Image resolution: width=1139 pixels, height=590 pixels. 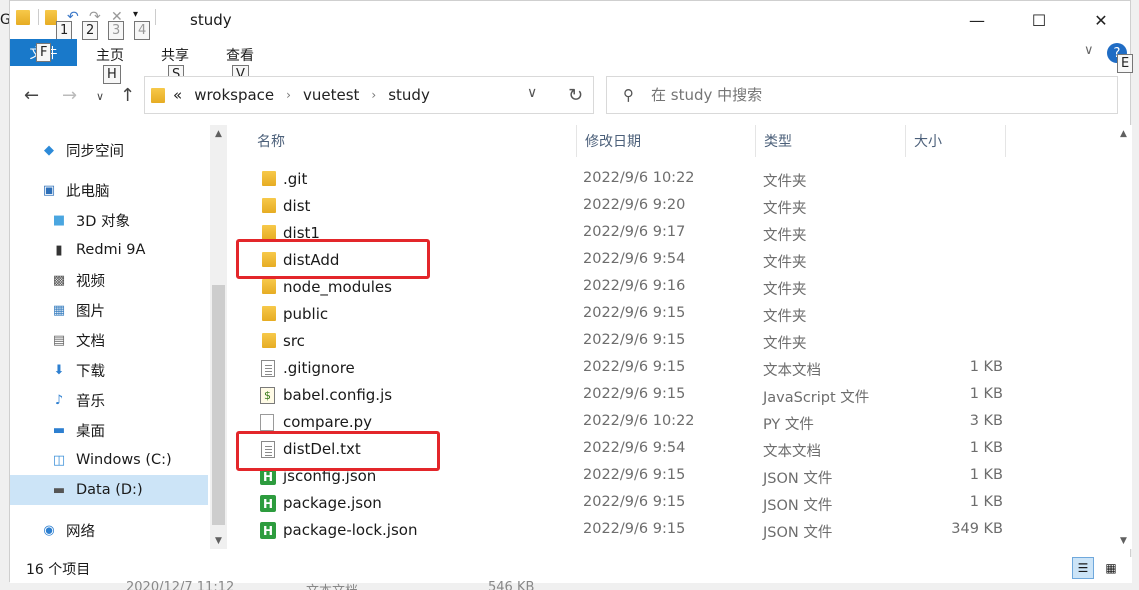 I want to click on search-icon: ⚲, so click(x=628, y=95).